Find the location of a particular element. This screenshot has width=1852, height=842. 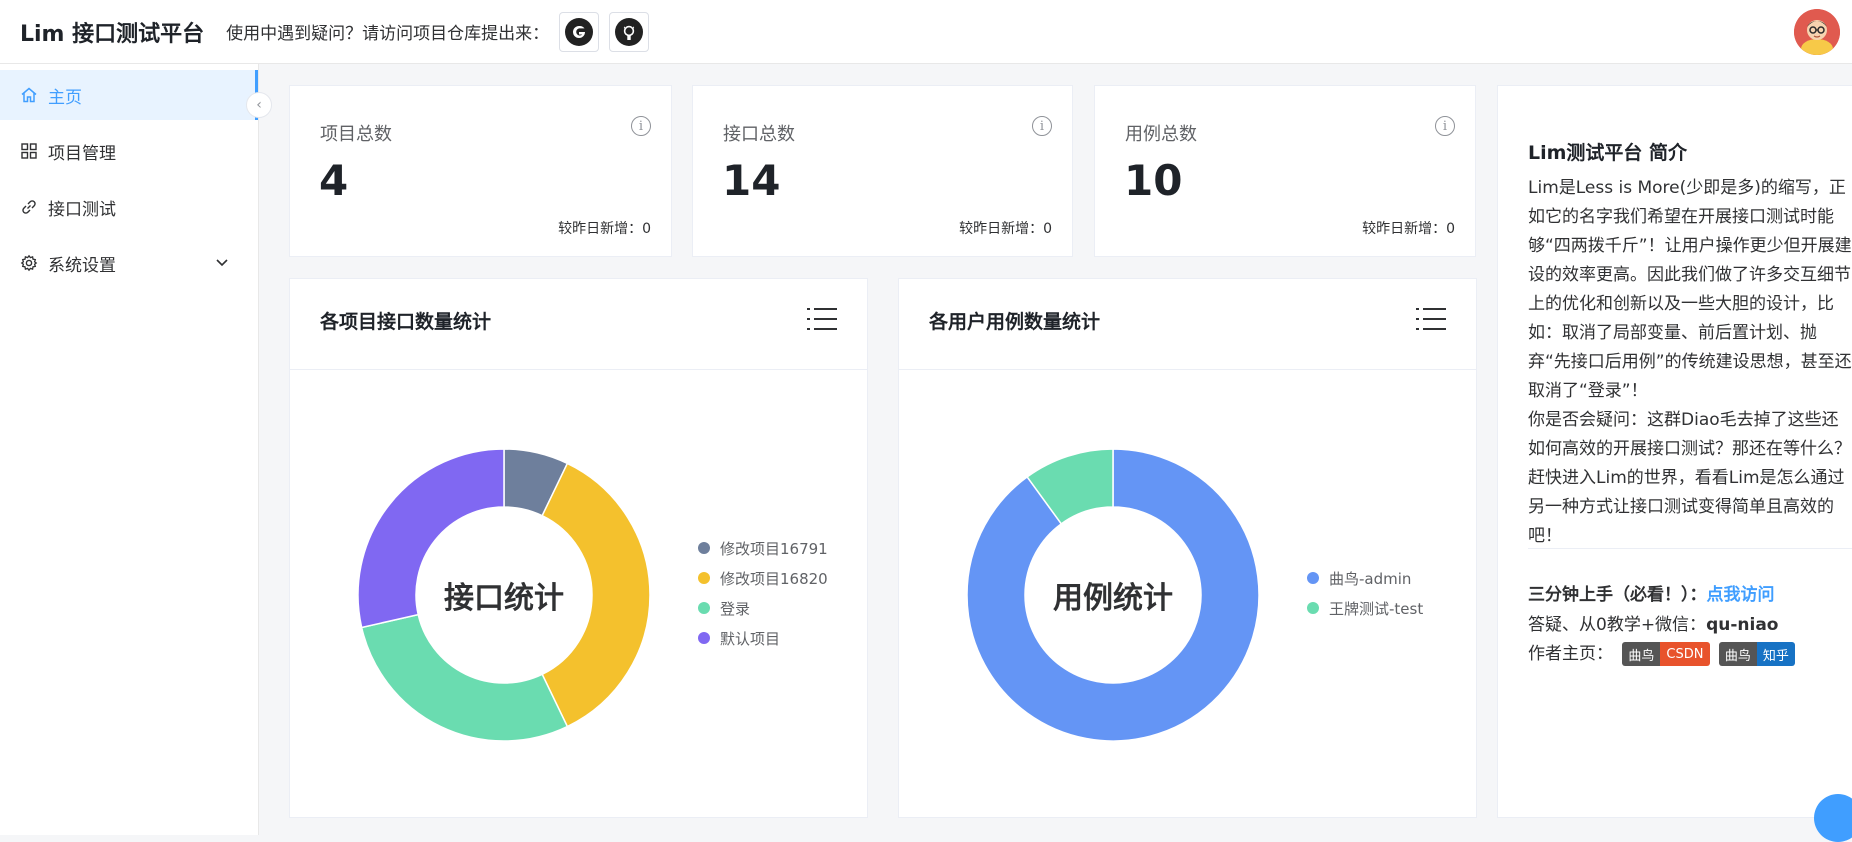

badge-right: CSDN is located at coordinates (1685, 654).